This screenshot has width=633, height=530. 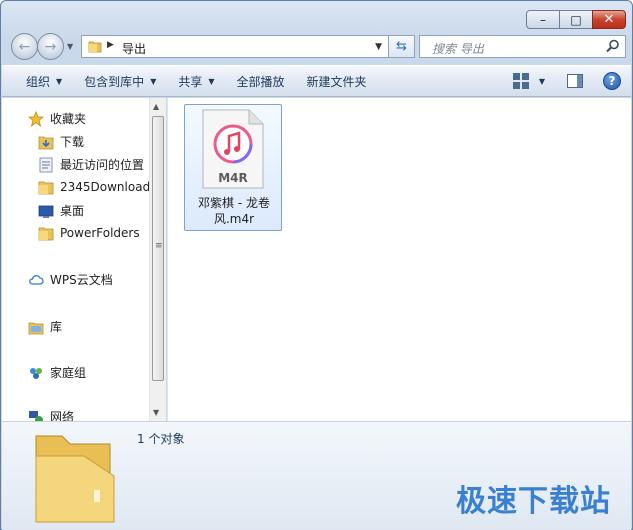 What do you see at coordinates (62, 415) in the screenshot?
I see `sidebar-item-label: 网络` at bounding box center [62, 415].